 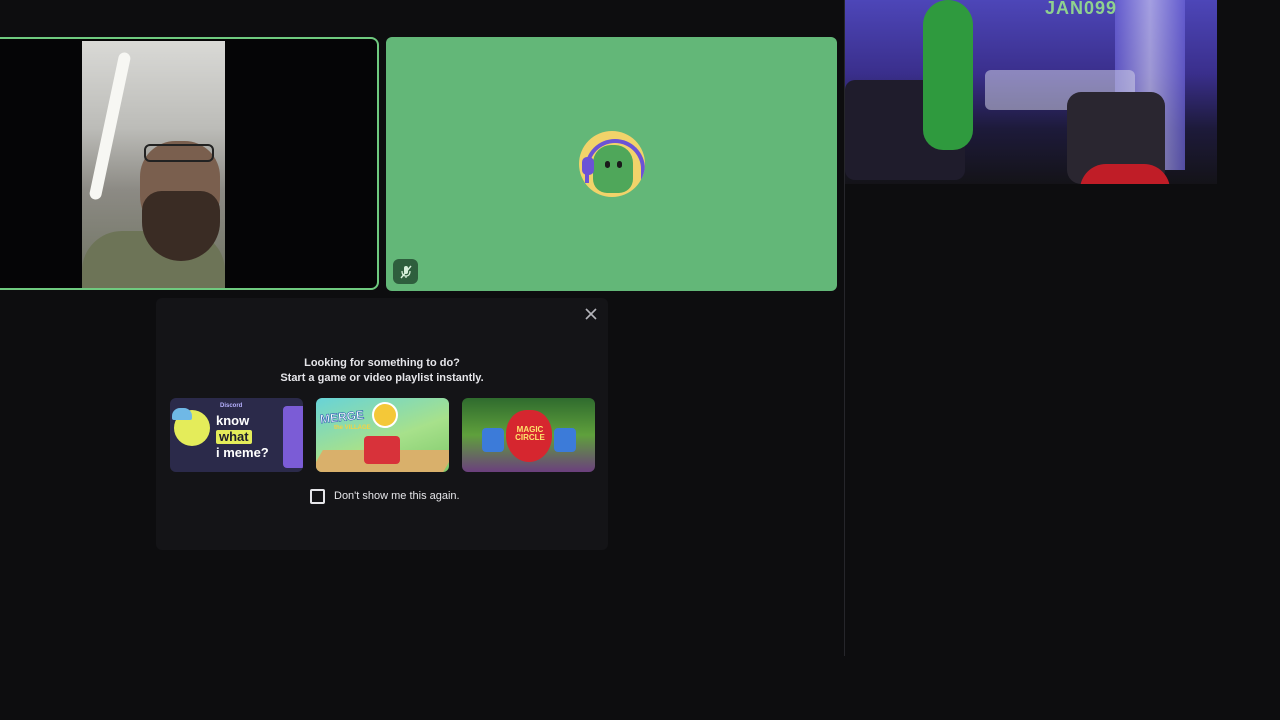 I want to click on sidebar-divider, so click(x=844, y=328).